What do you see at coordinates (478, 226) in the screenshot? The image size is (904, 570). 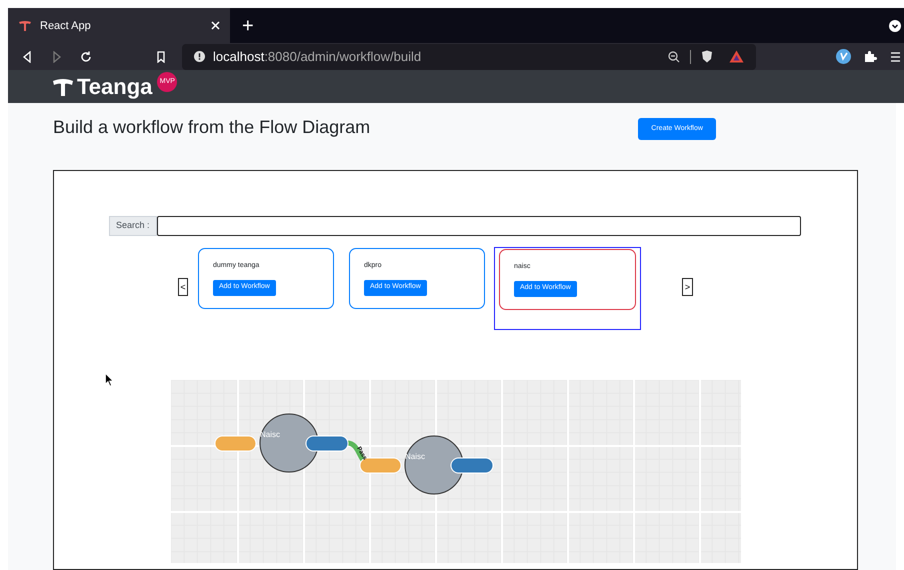 I see `search-field` at bounding box center [478, 226].